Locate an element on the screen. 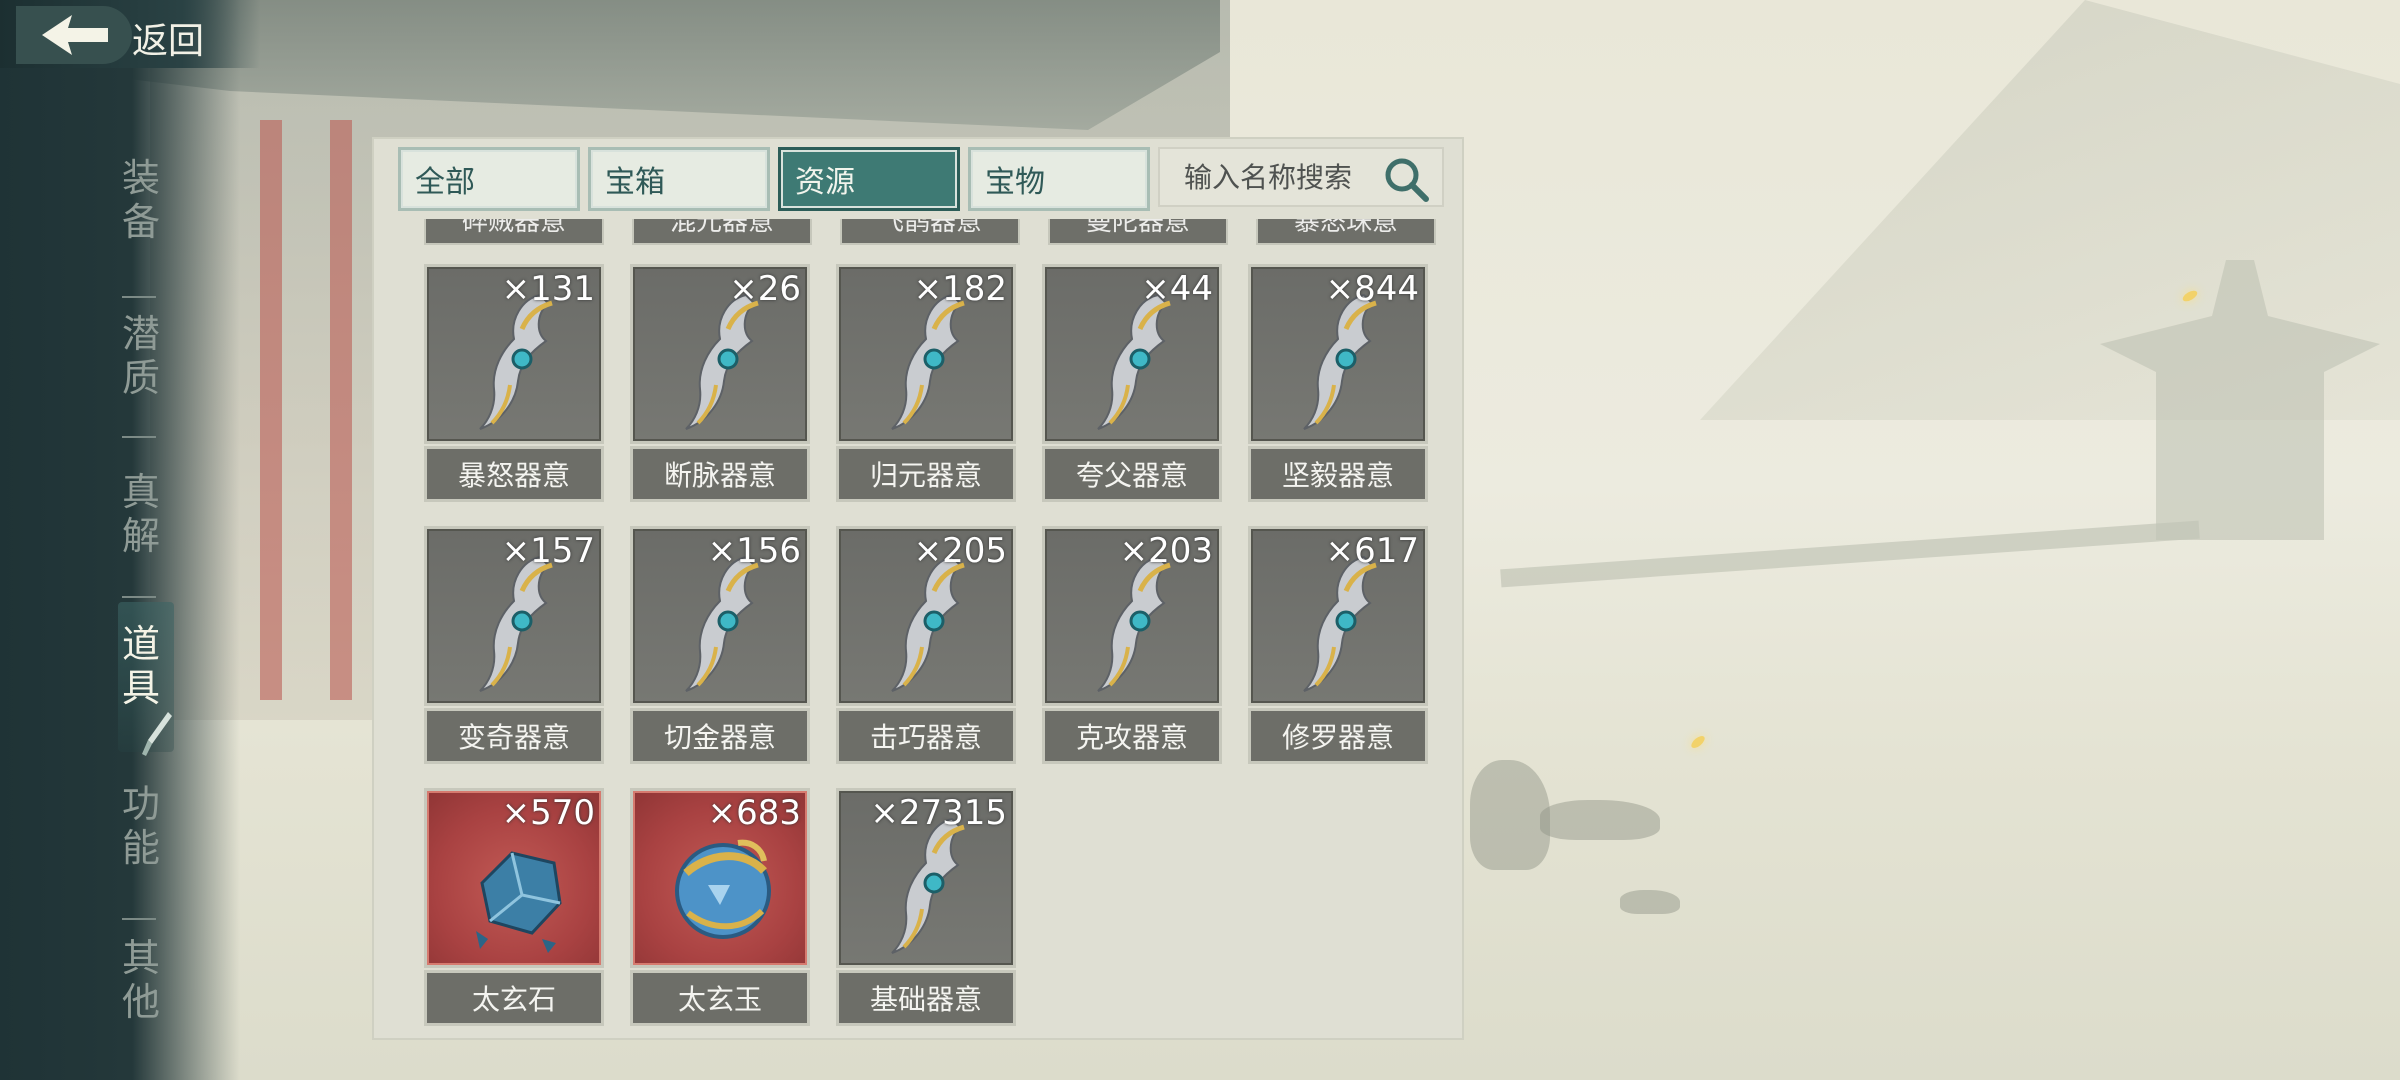 This screenshot has width=2400, height=1080. inventory-item: ×203 克攻器意 is located at coordinates (1132, 645).